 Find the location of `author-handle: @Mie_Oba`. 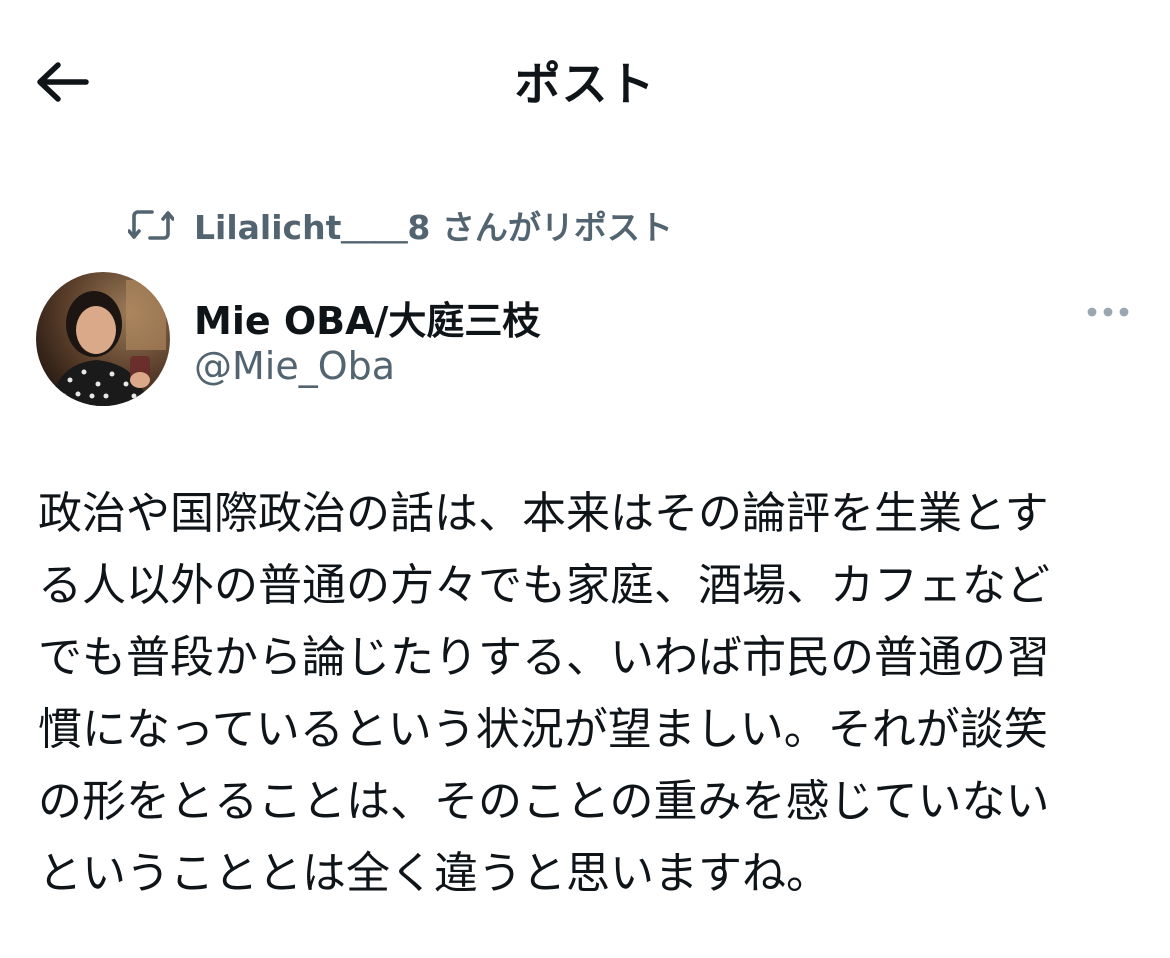

author-handle: @Mie_Oba is located at coordinates (294, 366).